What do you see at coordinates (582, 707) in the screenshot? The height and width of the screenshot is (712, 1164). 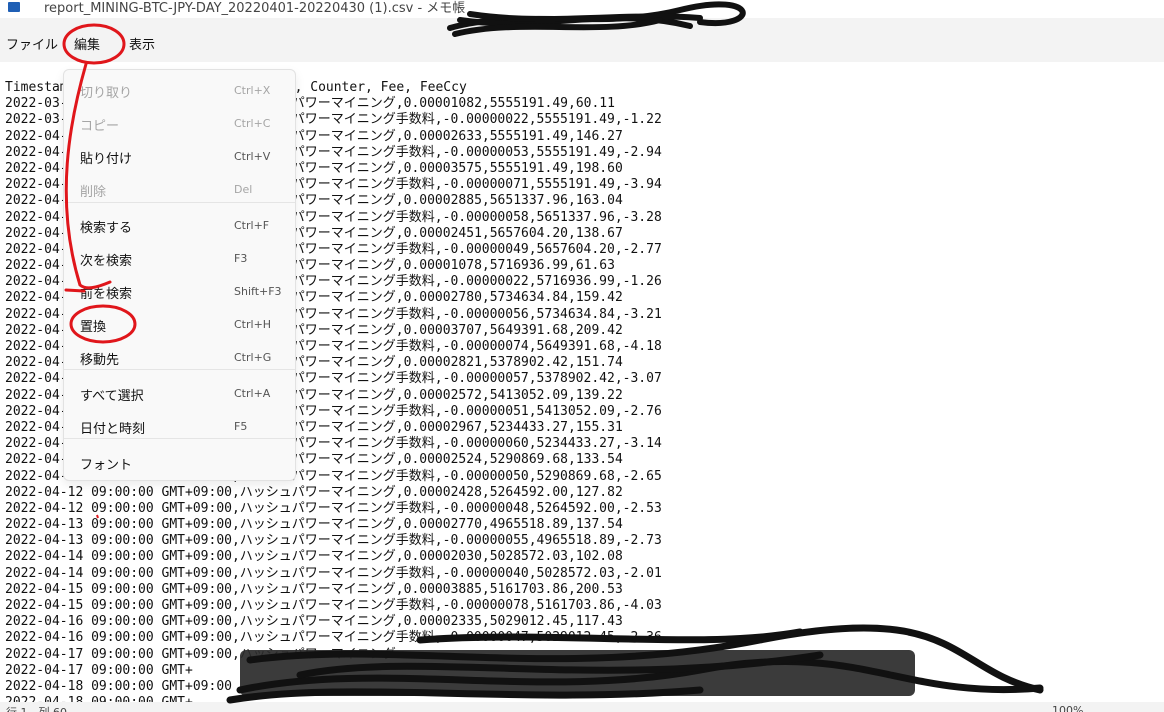 I see `status-bar: 行 1、列 60 100%` at bounding box center [582, 707].